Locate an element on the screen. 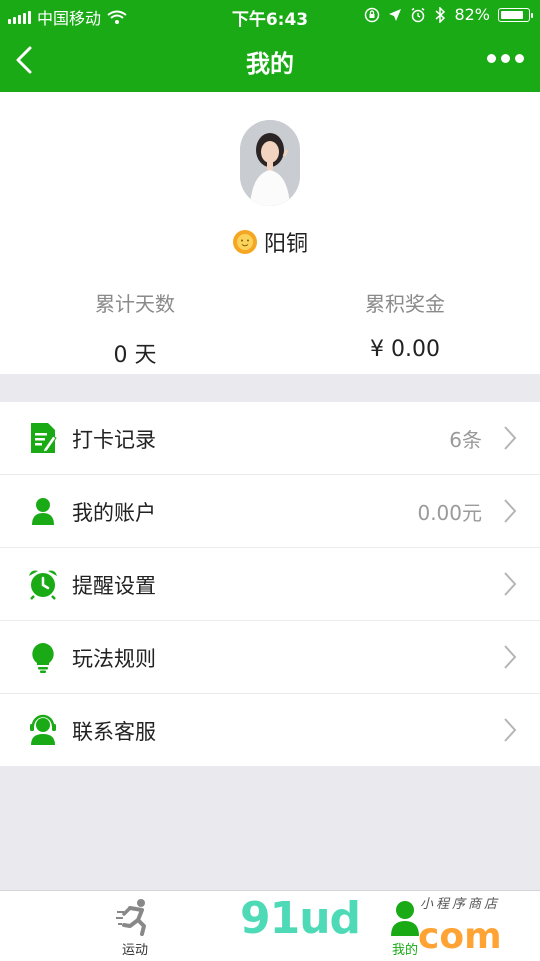 Image resolution: width=540 pixels, height=961 pixels. tab-exercise: 运动 is located at coordinates (135, 927).